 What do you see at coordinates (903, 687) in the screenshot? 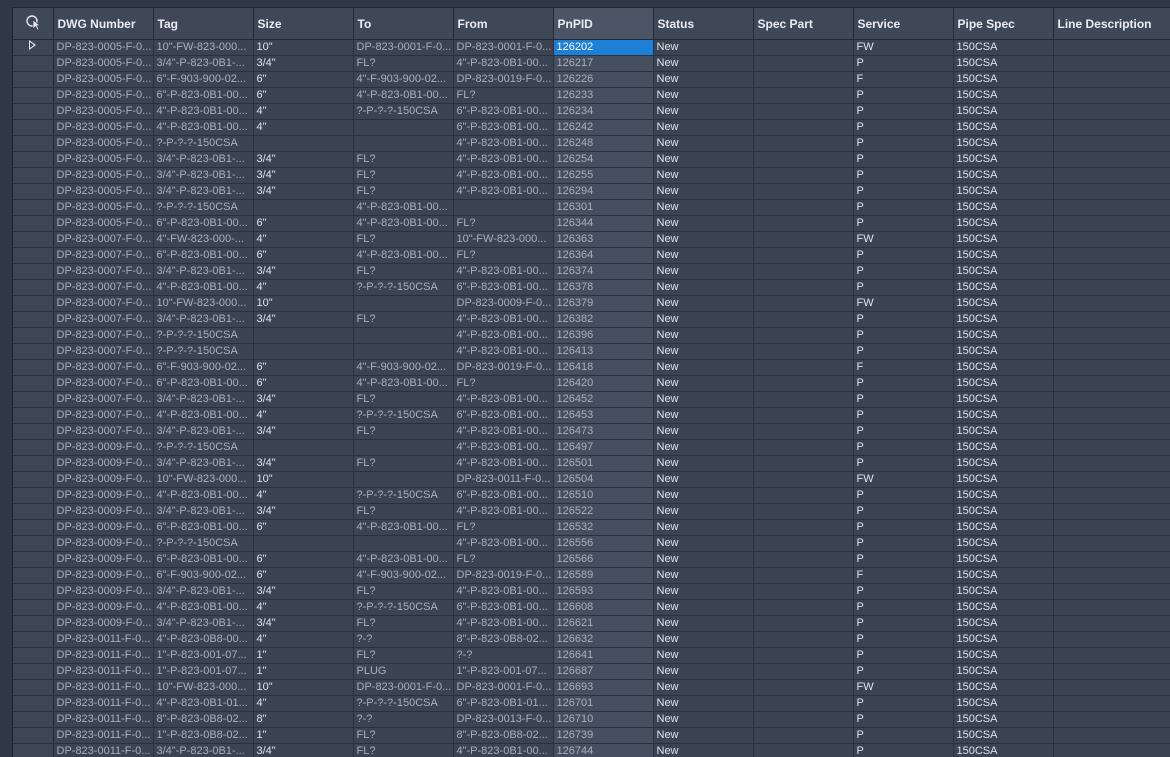
I see `cell-service: FW` at bounding box center [903, 687].